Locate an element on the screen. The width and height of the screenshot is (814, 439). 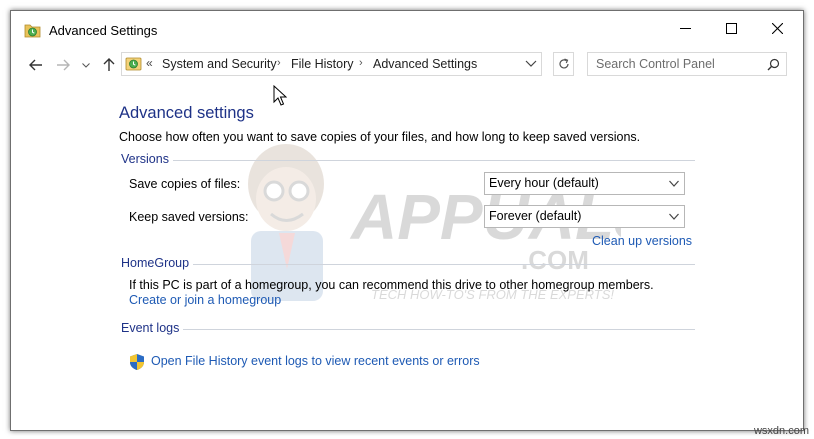
control-panel-icon is located at coordinates (133, 64).